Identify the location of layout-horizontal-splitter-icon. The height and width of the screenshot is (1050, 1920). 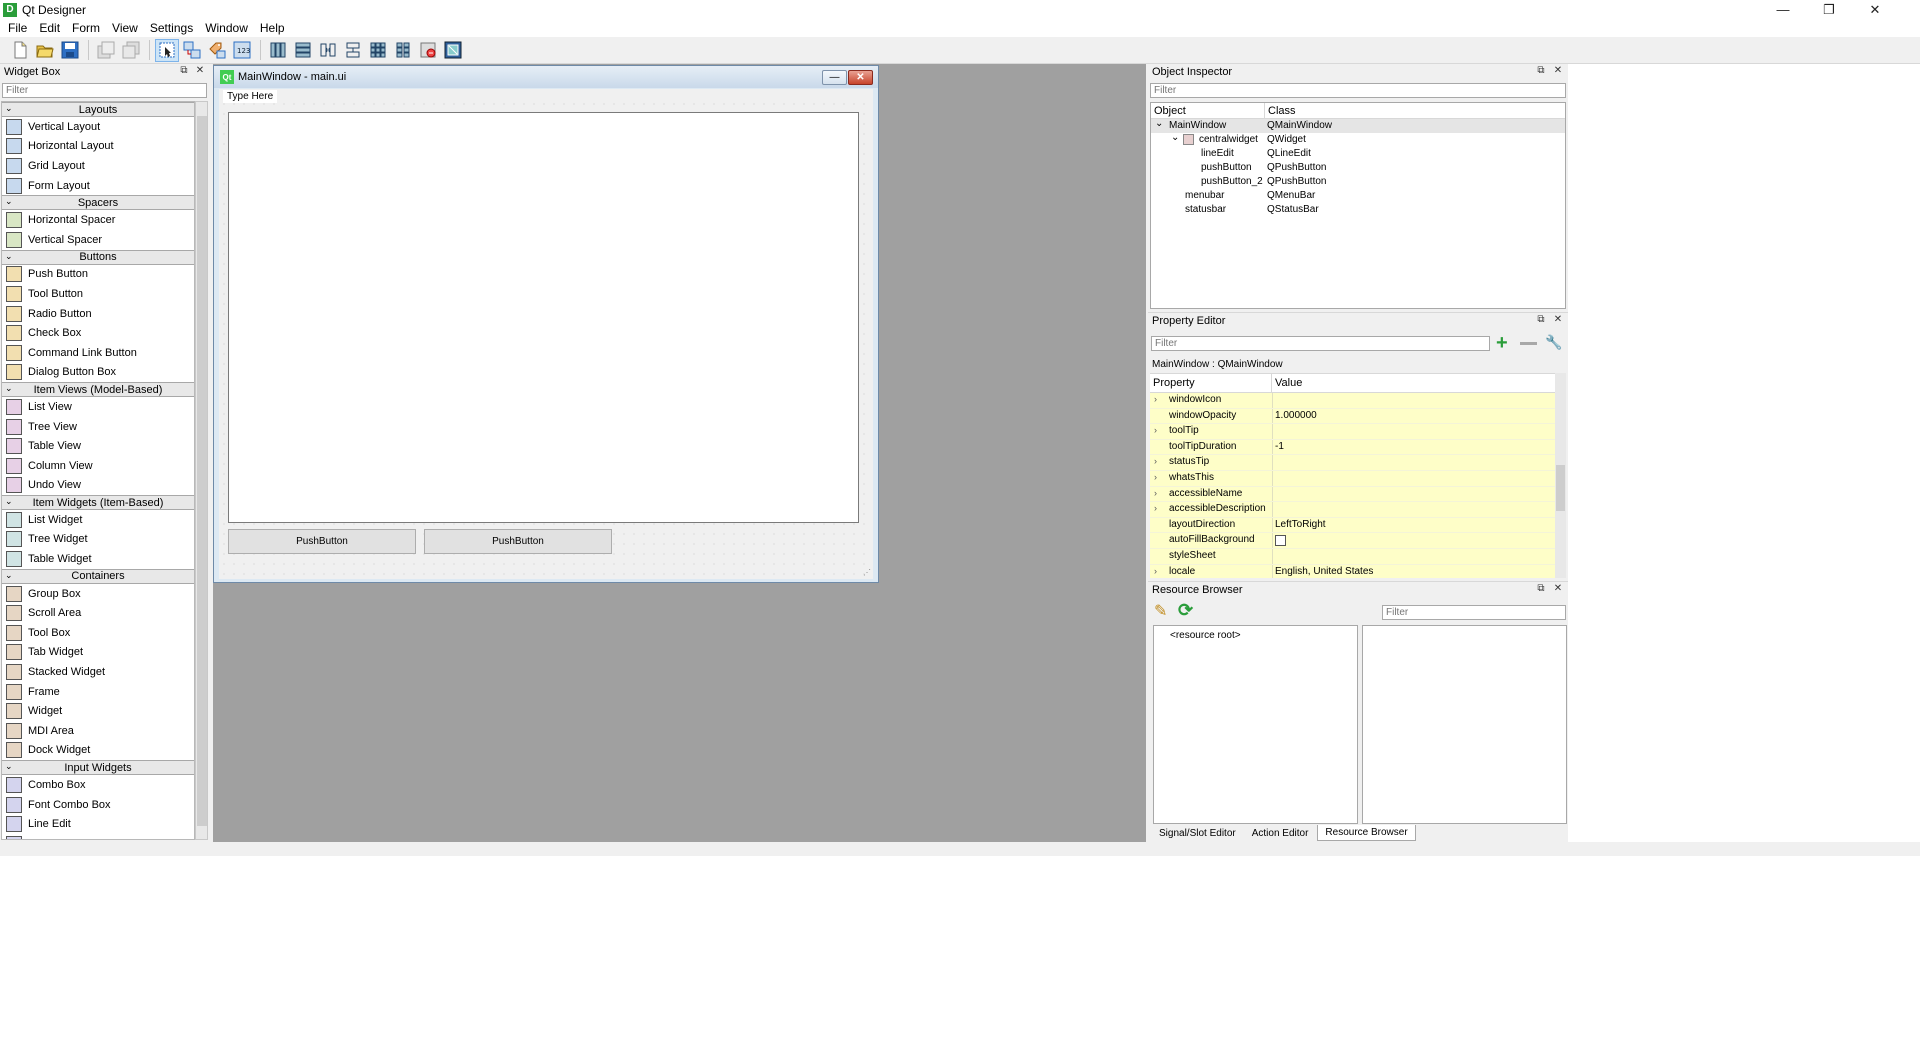
(328, 50).